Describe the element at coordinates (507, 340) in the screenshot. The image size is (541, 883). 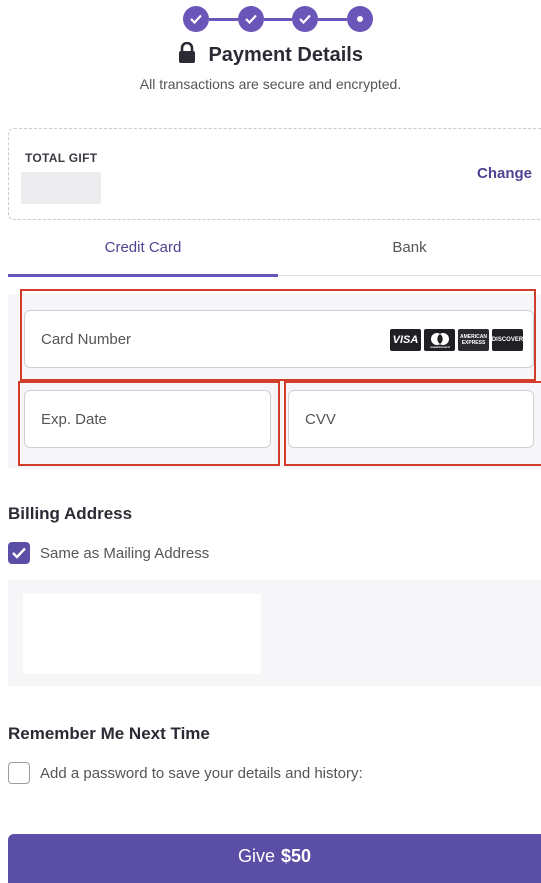
I see `discover-icon: DISCOVER` at that location.